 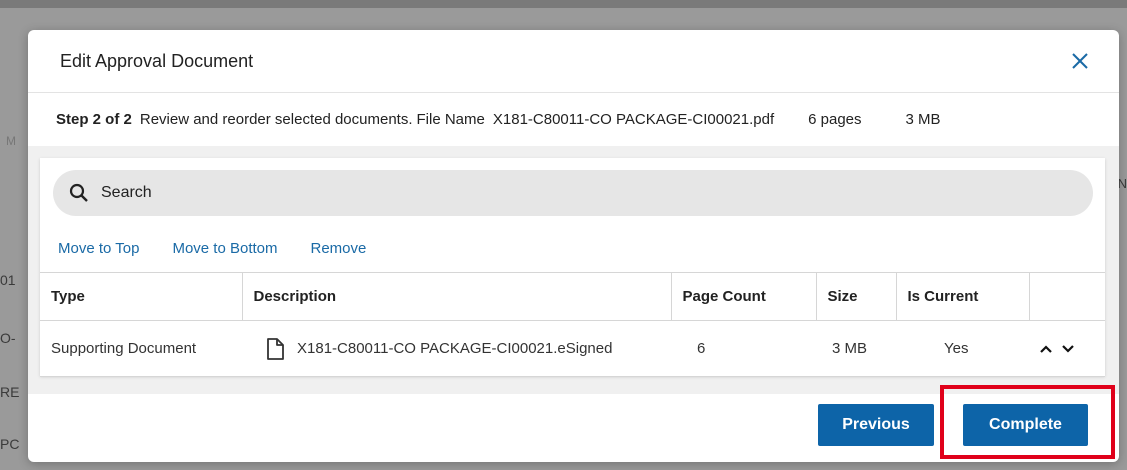 I want to click on search-icon, so click(x=79, y=193).